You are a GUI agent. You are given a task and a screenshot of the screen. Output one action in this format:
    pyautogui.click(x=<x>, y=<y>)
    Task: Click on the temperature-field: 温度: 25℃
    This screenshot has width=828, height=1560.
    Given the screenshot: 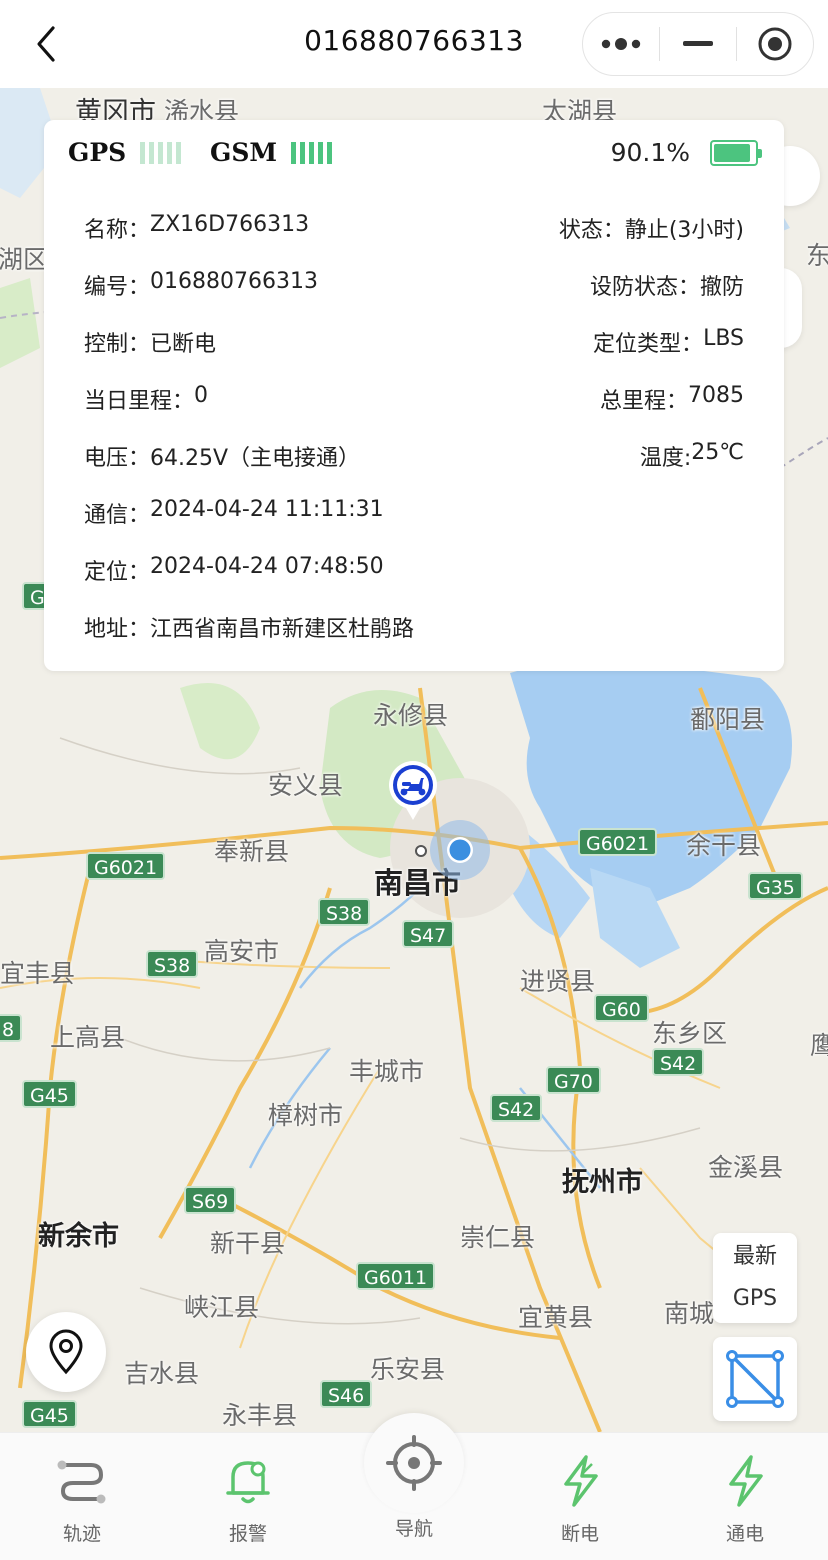 What is the action you would take?
    pyautogui.click(x=692, y=456)
    